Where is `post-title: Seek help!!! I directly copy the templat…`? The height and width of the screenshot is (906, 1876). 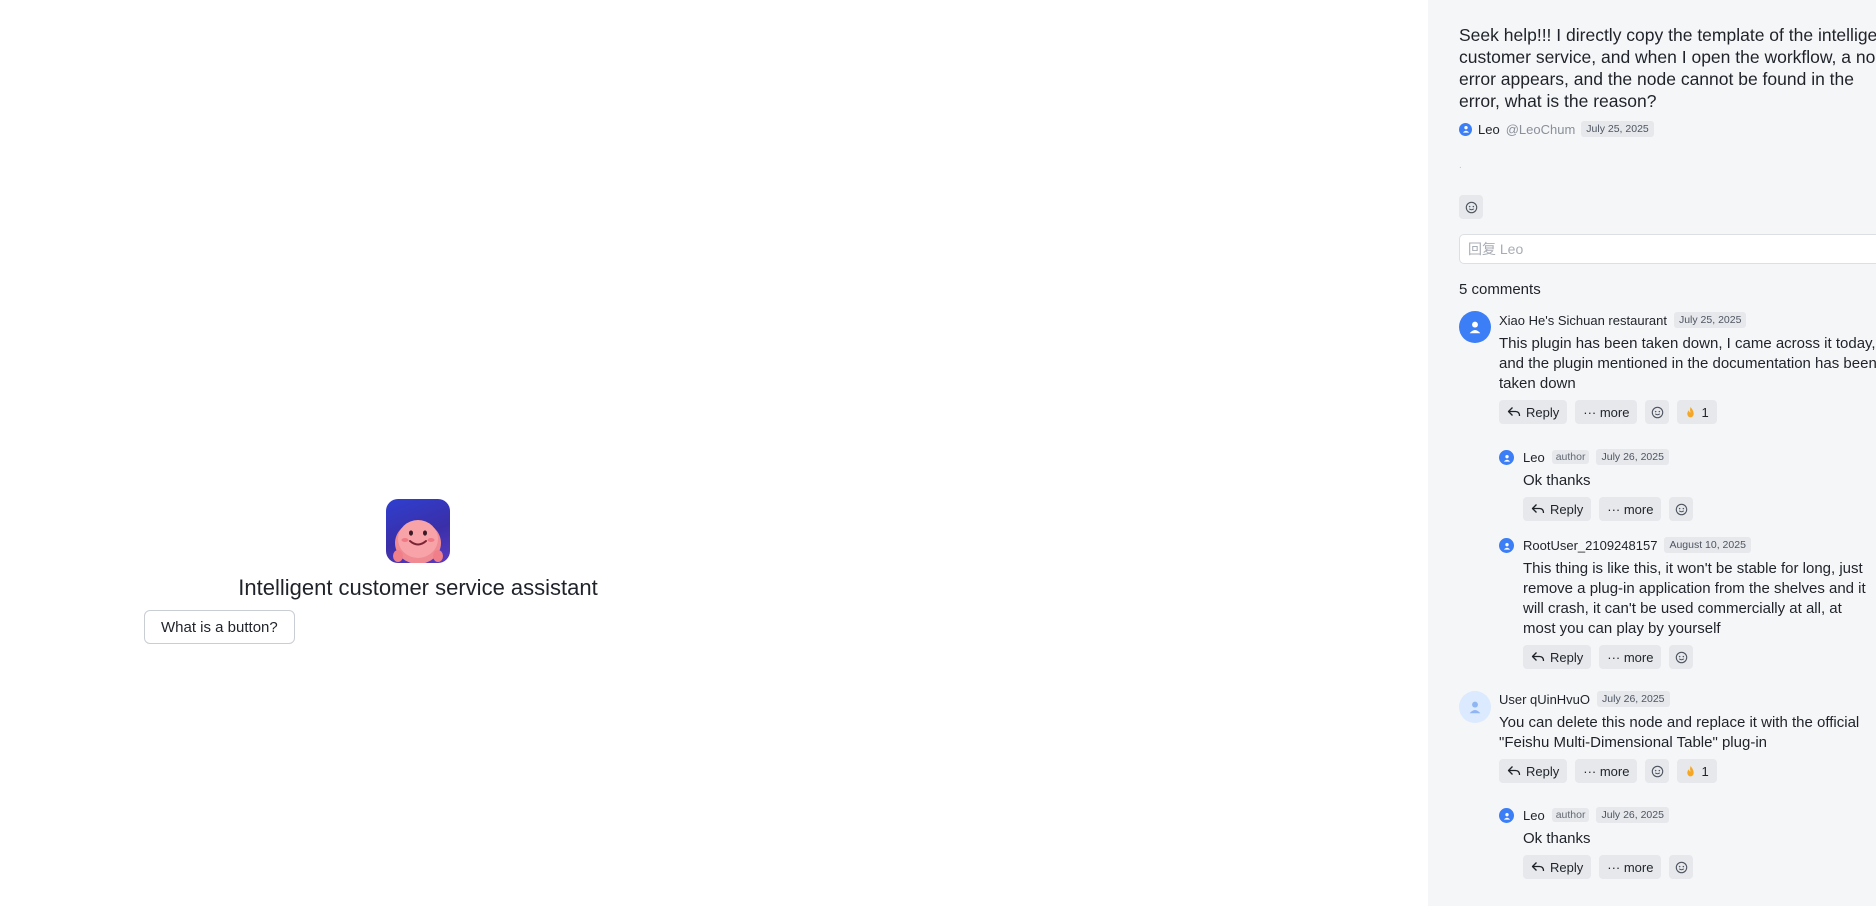 post-title: Seek help!!! I directly copy the templat… is located at coordinates (1667, 68).